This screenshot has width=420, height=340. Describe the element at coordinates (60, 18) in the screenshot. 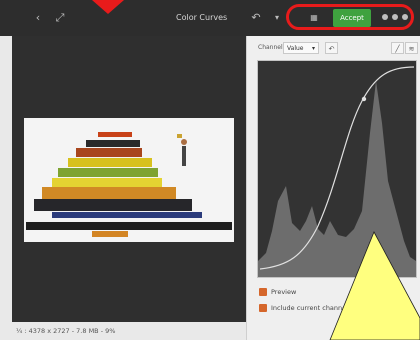

I see `fullscreen-icon: ⤢` at that location.